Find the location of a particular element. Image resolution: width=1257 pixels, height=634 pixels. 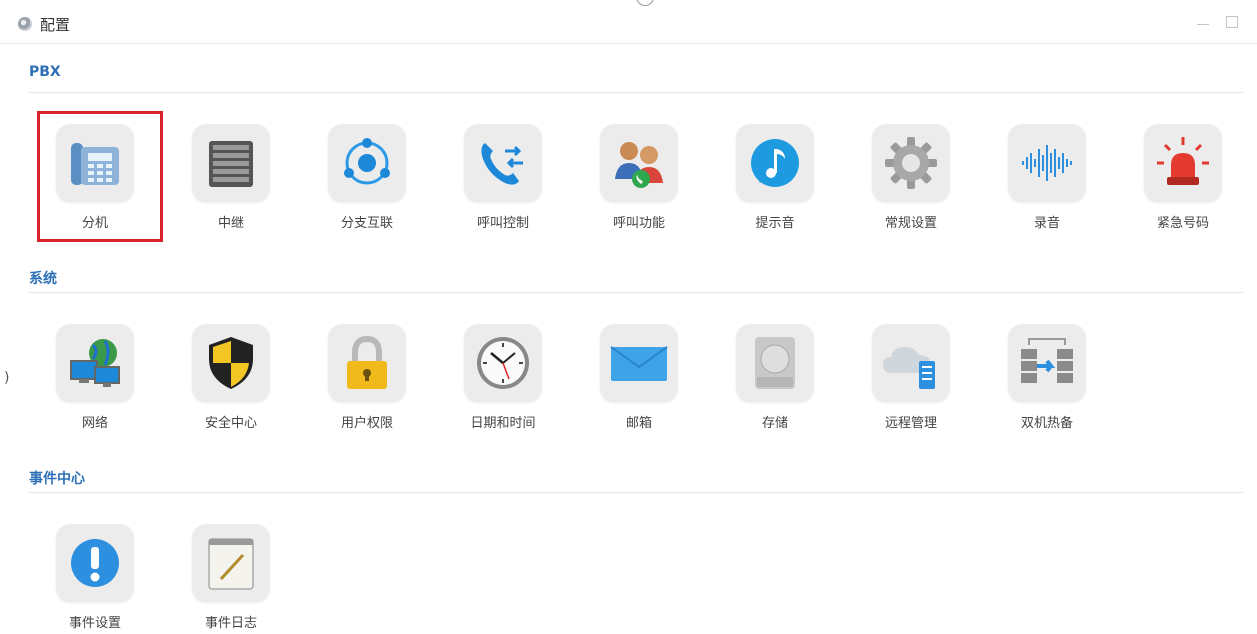

collapse-handle-icon is located at coordinates (645, 3).